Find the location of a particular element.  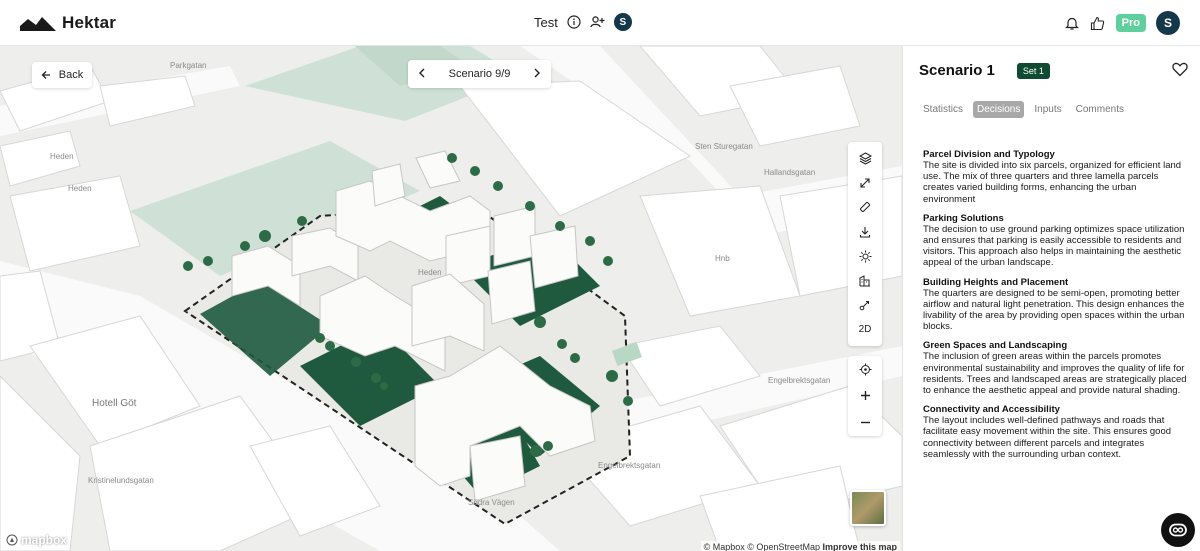

back-label: Back is located at coordinates (71, 75).